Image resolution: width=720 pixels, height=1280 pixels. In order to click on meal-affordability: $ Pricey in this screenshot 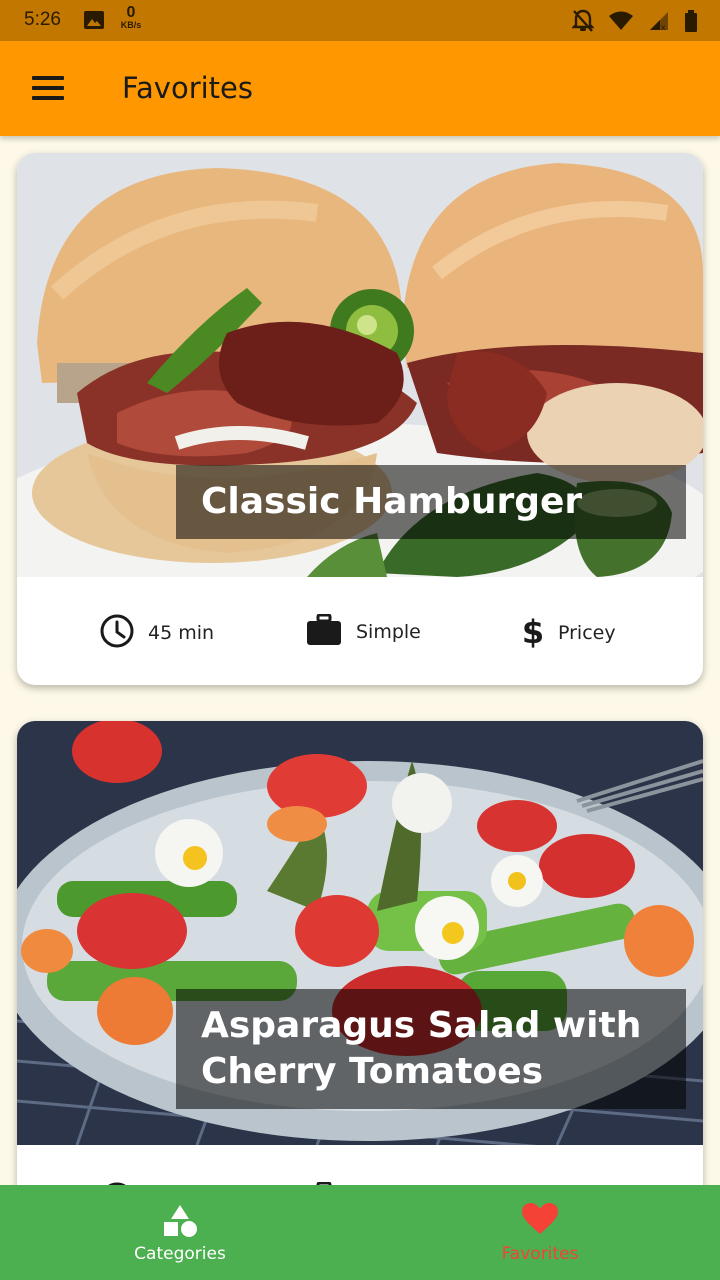, I will do `click(569, 632)`.